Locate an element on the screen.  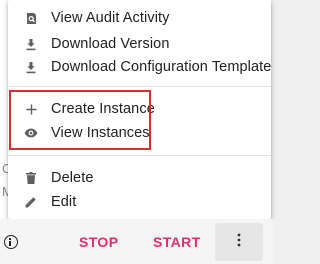
menu-item-delete: Delete is located at coordinates (139, 178).